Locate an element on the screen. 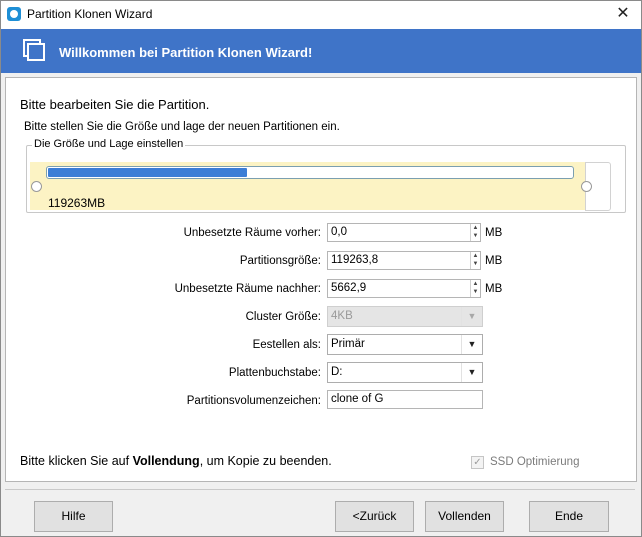  group-label: Die Größe und Lage einstellen is located at coordinates (109, 144).